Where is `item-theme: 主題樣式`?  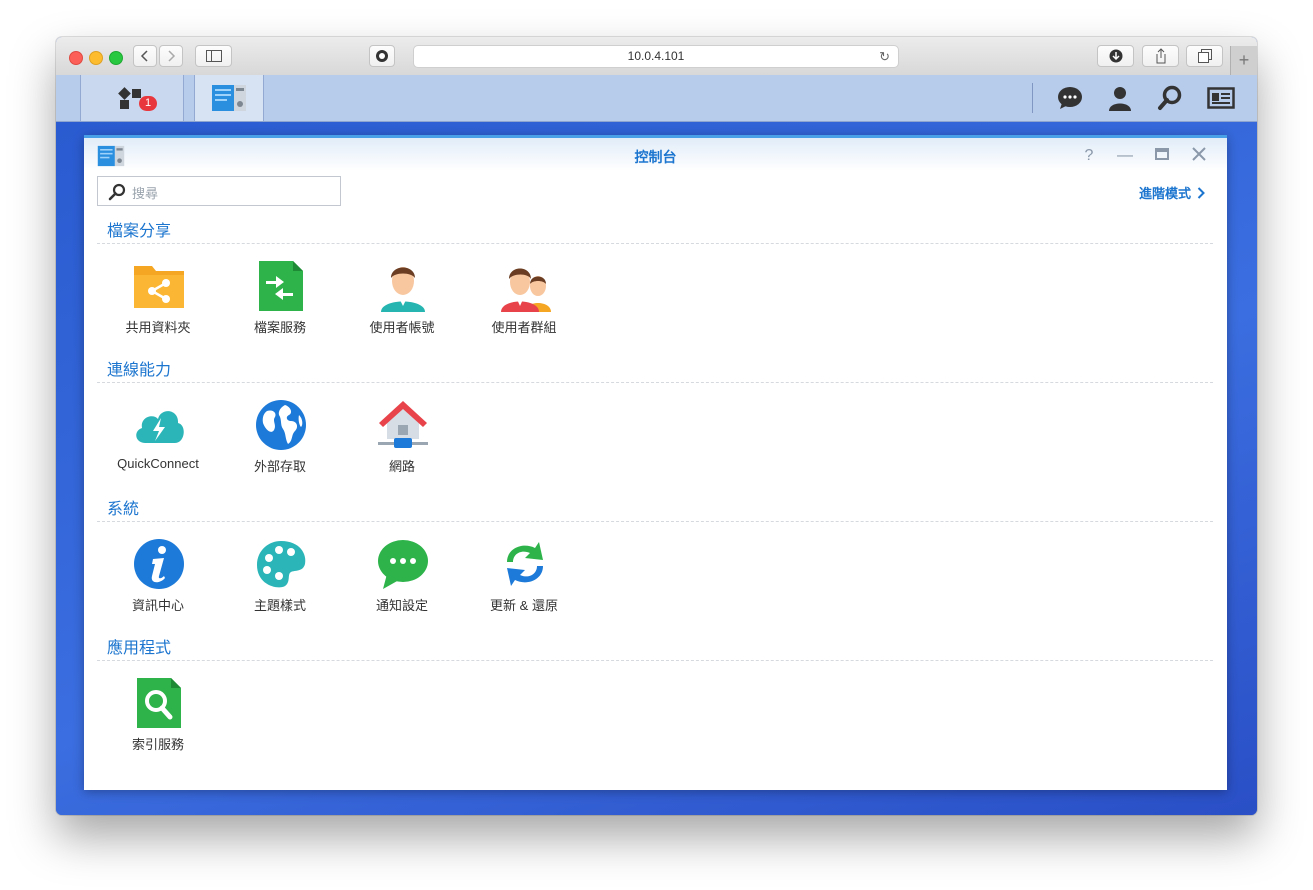
item-theme: 主題樣式 is located at coordinates (280, 578).